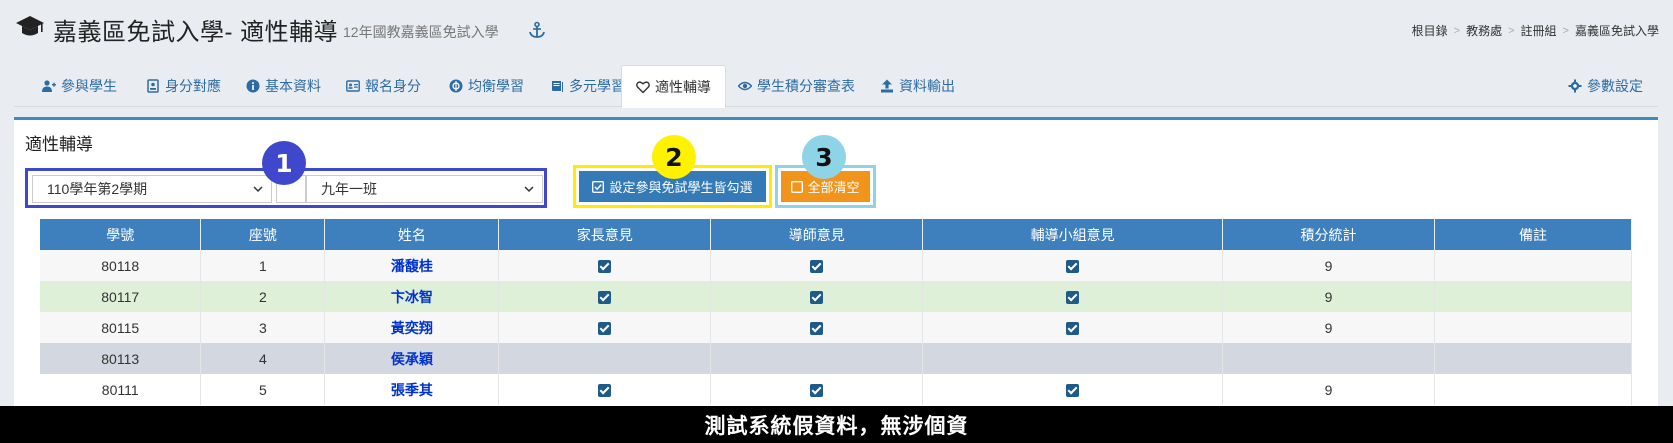 The image size is (1673, 443). Describe the element at coordinates (887, 86) in the screenshot. I see `upload-icon` at that location.